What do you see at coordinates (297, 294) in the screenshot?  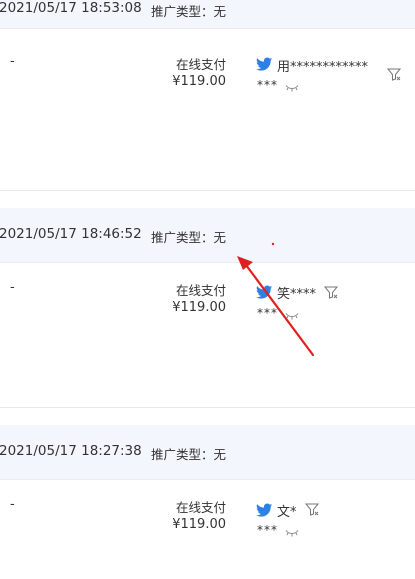 I see `buyer-name: 笑****` at bounding box center [297, 294].